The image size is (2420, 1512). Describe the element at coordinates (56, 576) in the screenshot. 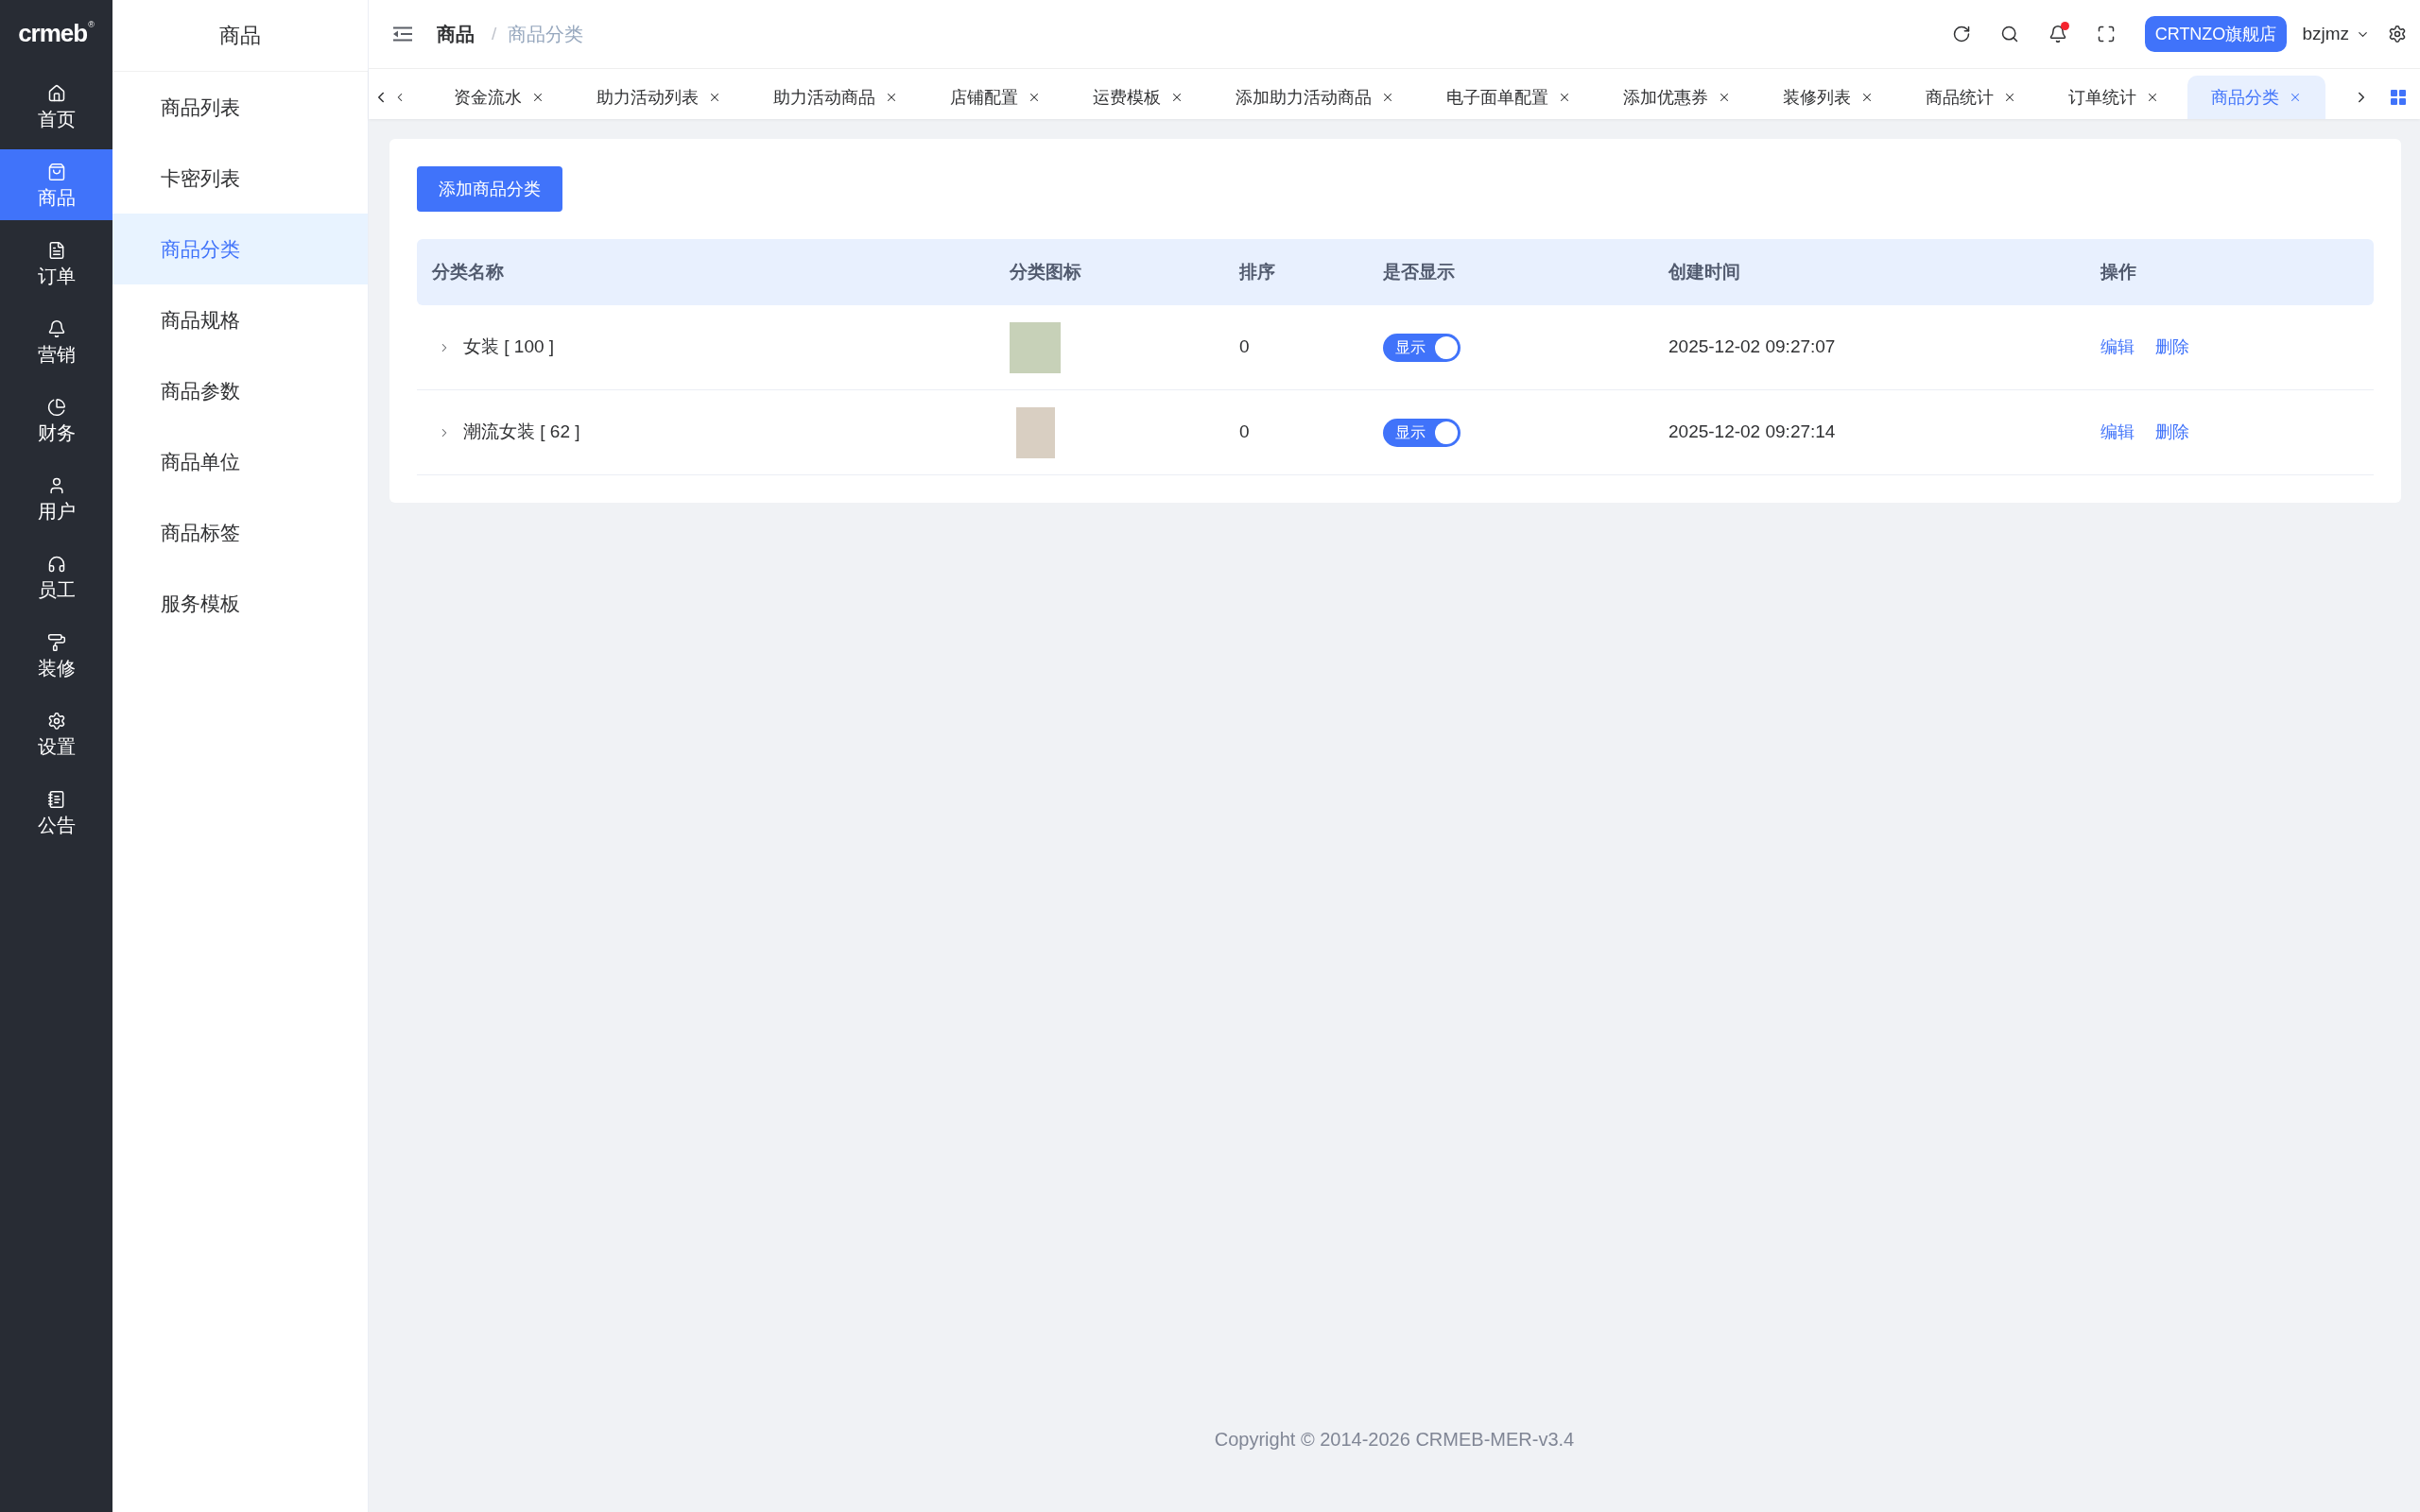

I see `sidebar-item: 员工` at that location.